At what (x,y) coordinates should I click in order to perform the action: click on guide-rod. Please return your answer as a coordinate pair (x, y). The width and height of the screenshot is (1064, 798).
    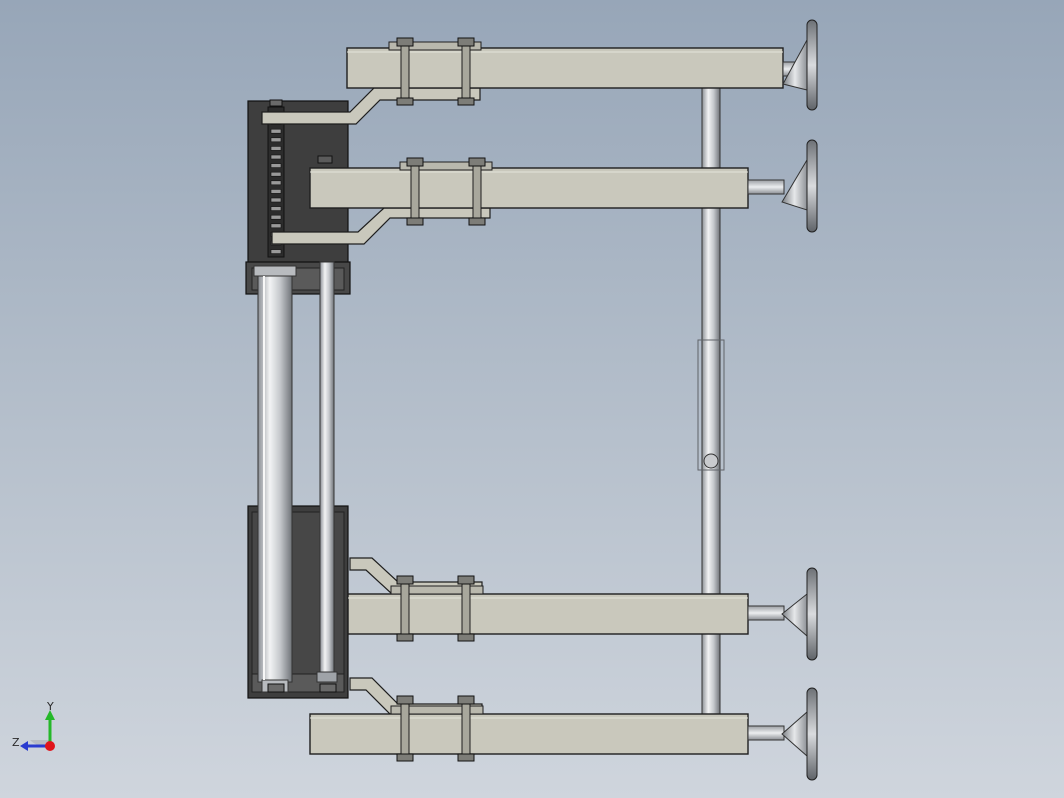
    Looking at the image, I should click on (327, 472).